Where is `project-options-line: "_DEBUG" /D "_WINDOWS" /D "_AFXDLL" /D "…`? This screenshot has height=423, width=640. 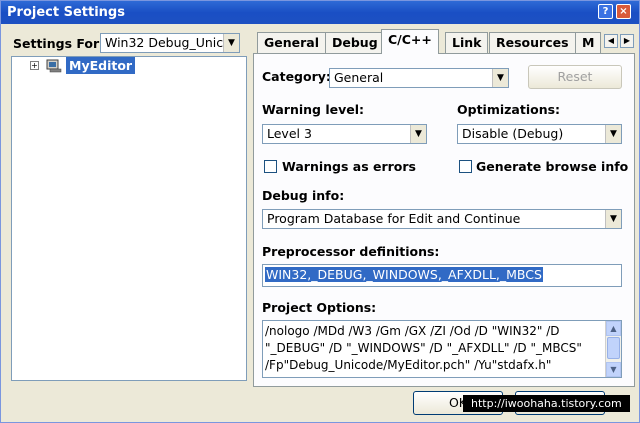
project-options-line: "_DEBUG" /D "_WINDOWS" /D "_AFXDLL" /D "… is located at coordinates (423, 348).